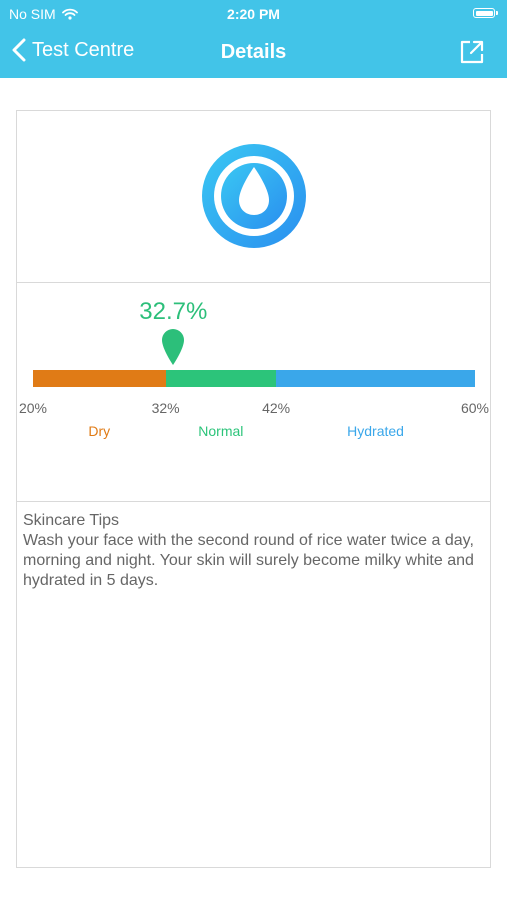 The height and width of the screenshot is (900, 507). I want to click on value-marker-icon, so click(173, 347).